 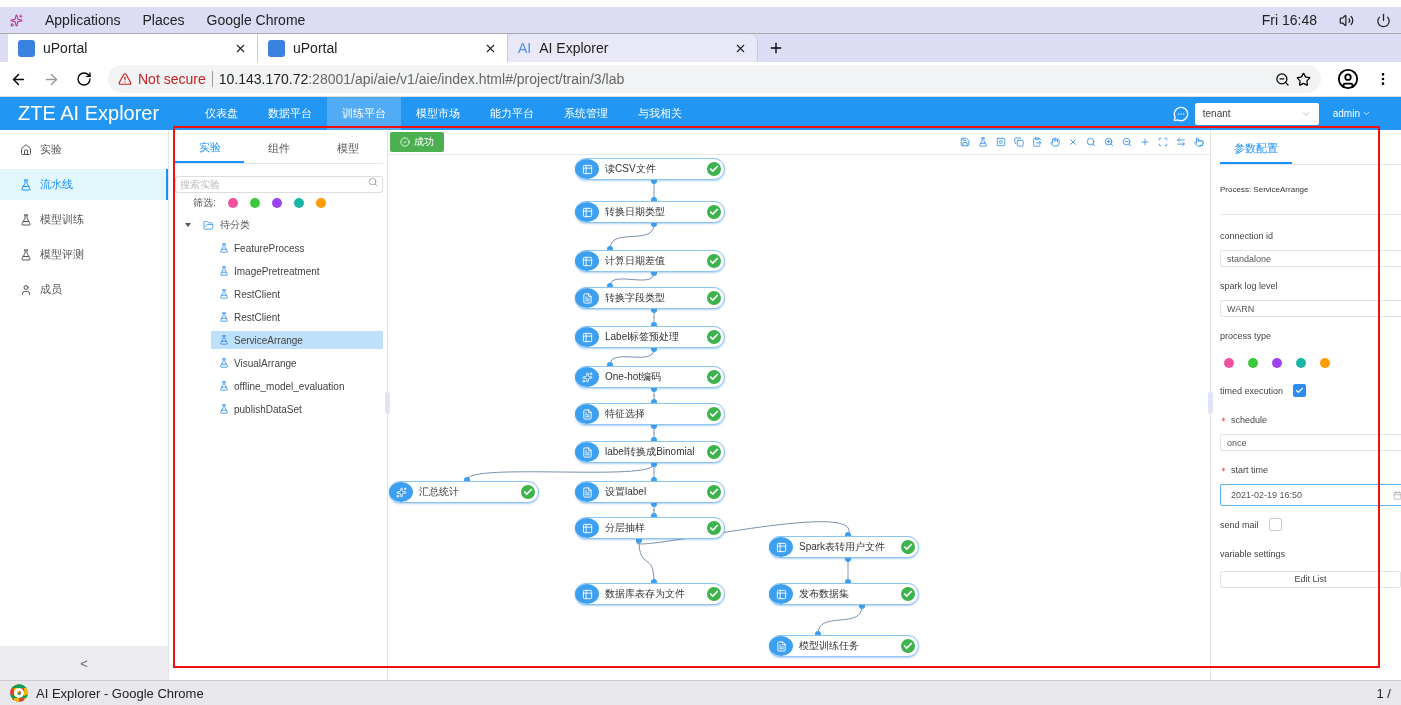 I want to click on panel-tab: 组件, so click(x=279, y=148).